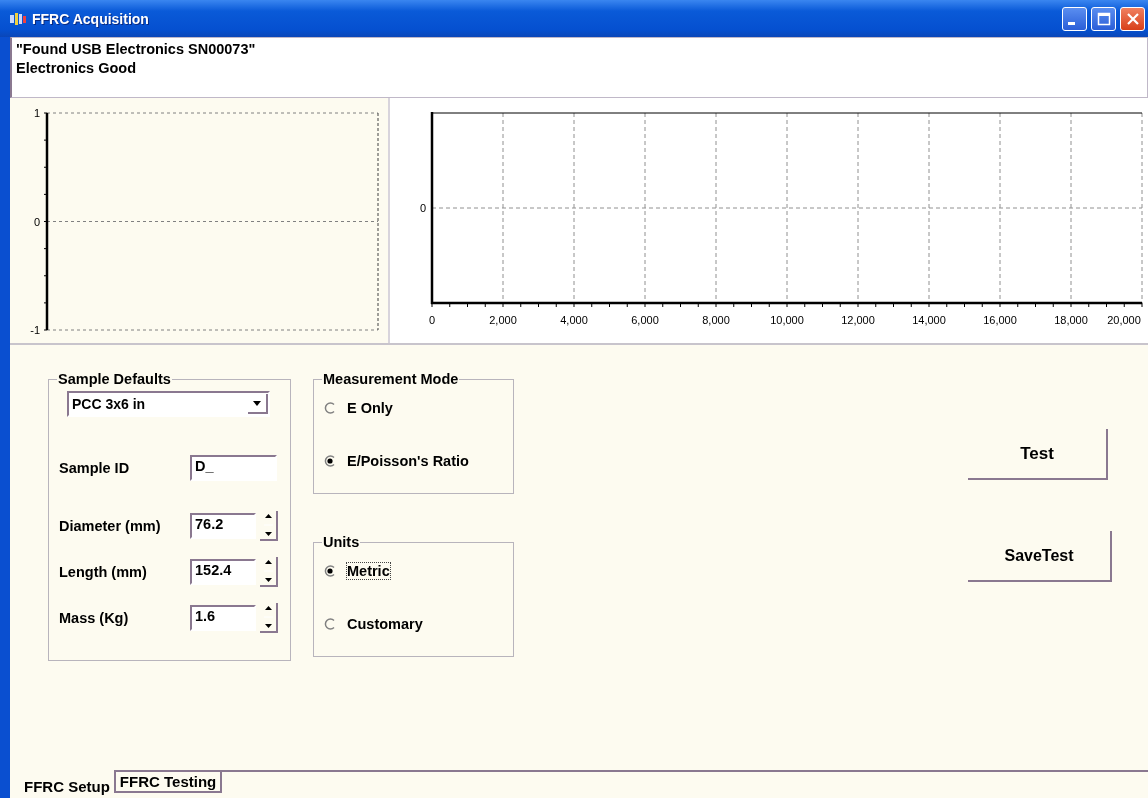 This screenshot has width=1148, height=798. Describe the element at coordinates (114, 379) in the screenshot. I see `group-title: Sample Defaults` at that location.